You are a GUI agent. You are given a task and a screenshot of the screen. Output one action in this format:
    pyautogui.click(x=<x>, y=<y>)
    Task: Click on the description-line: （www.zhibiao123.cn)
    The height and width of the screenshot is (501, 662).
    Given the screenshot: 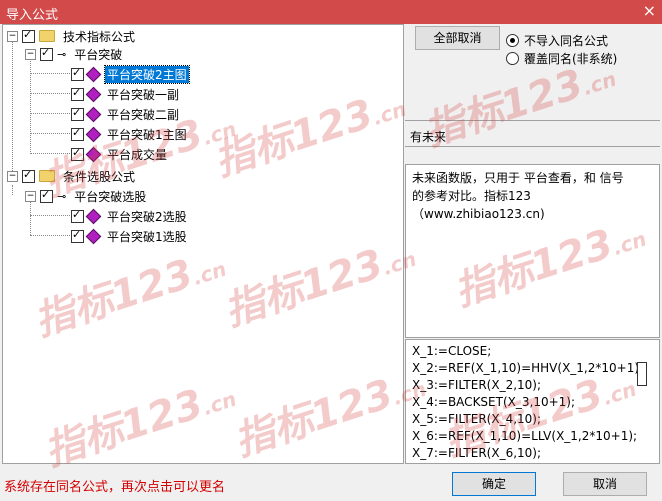 What is the action you would take?
    pyautogui.click(x=478, y=214)
    